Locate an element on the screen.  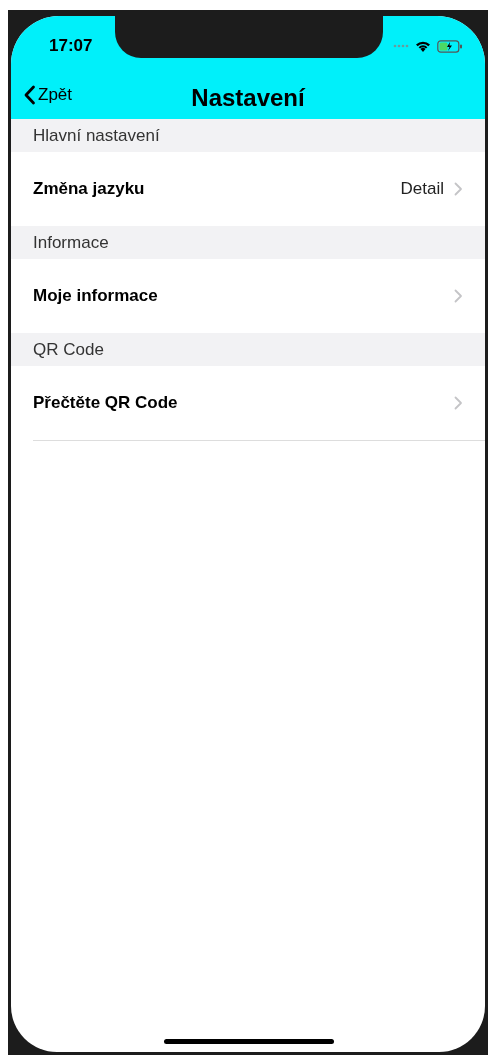
section-header: Hlavní nastavení is located at coordinates (248, 135).